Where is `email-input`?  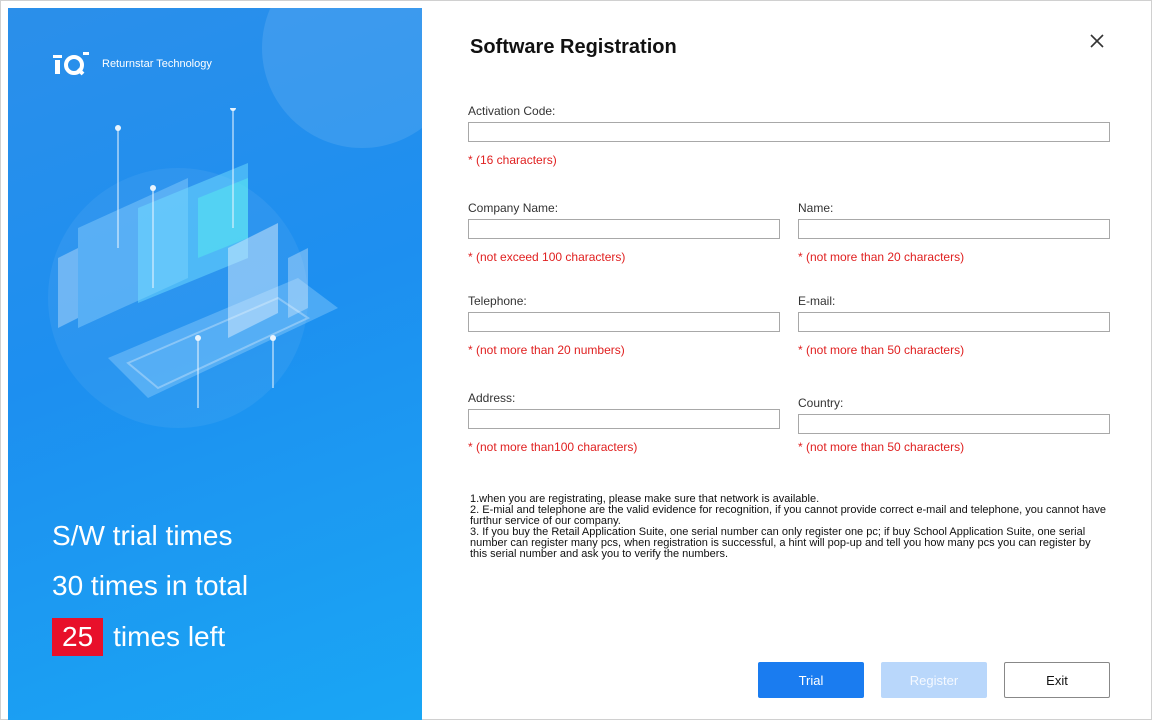 email-input is located at coordinates (954, 322).